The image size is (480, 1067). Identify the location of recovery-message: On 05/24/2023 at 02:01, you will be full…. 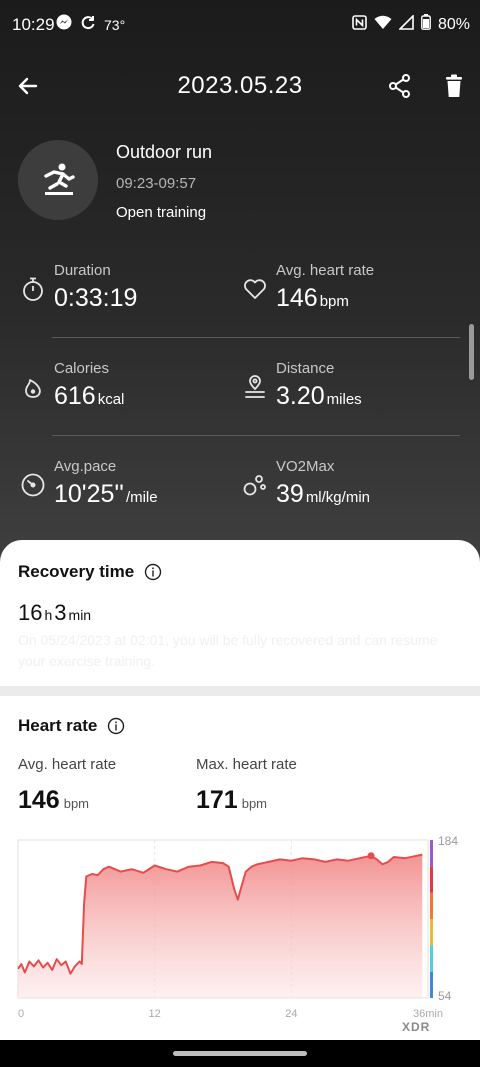
(228, 650).